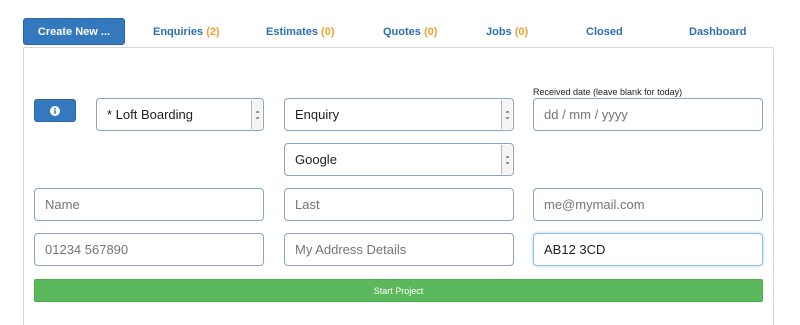  Describe the element at coordinates (399, 204) in the screenshot. I see `last-name-field` at that location.